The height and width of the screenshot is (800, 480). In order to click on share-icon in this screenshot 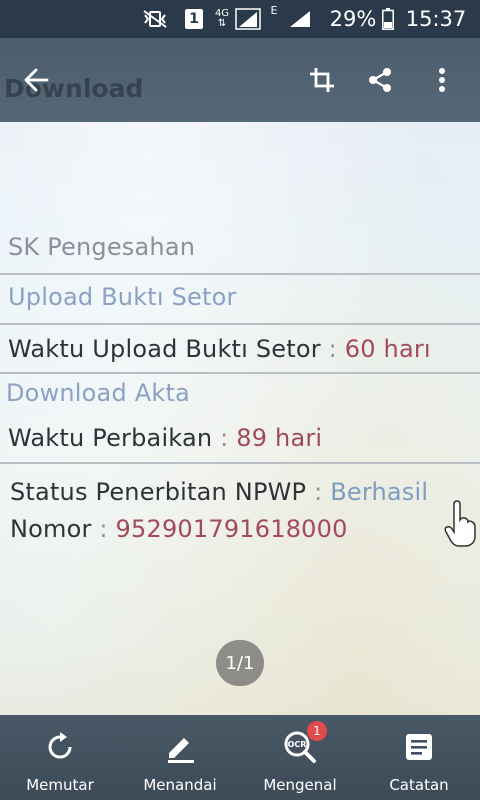, I will do `click(380, 80)`.